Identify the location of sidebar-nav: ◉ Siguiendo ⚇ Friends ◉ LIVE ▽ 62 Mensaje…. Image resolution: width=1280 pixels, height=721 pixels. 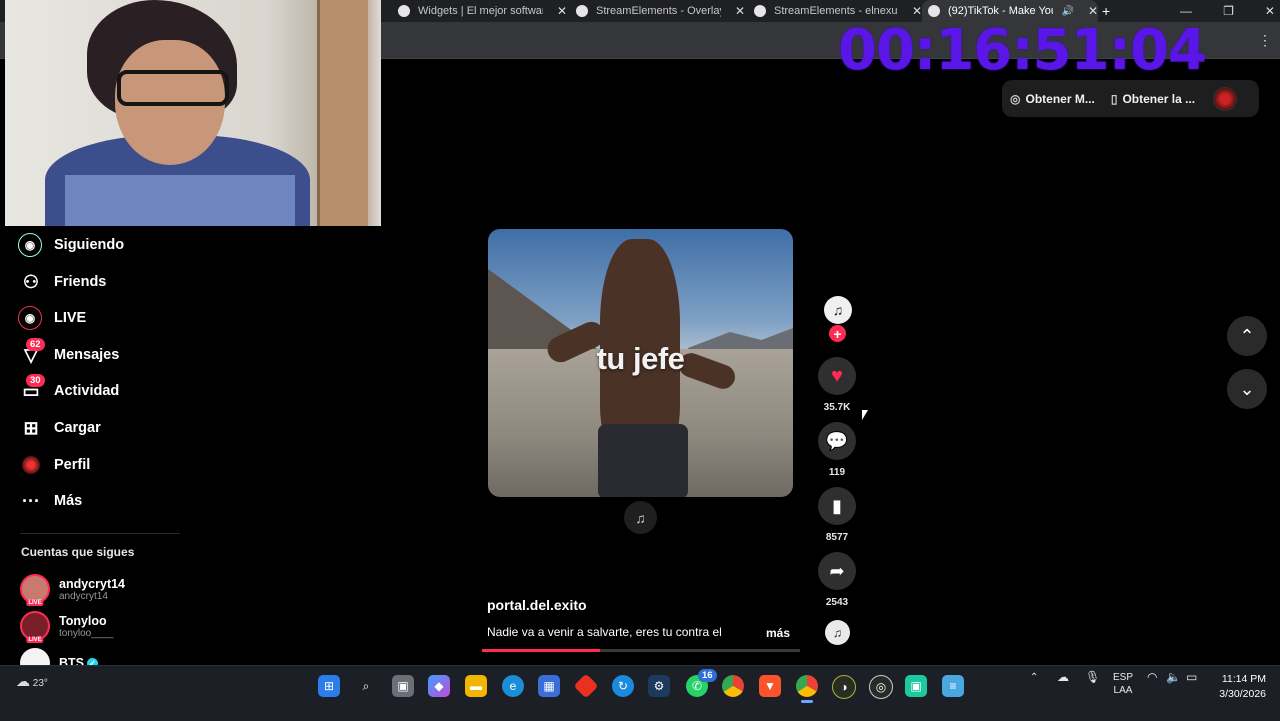
(108, 375).